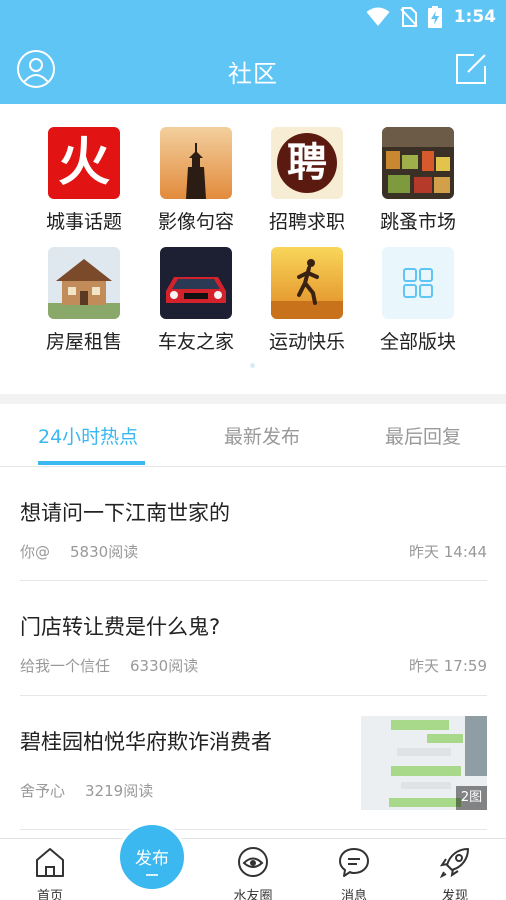  What do you see at coordinates (252, 365) in the screenshot?
I see `pager-indicator` at bounding box center [252, 365].